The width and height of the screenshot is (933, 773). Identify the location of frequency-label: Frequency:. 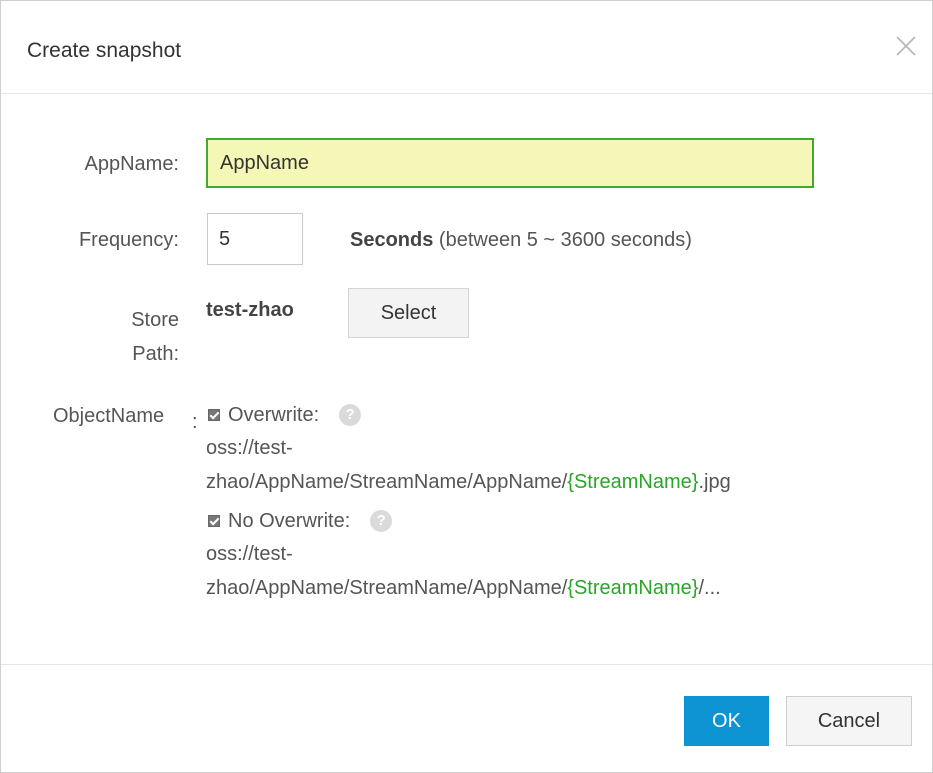
(128, 240).